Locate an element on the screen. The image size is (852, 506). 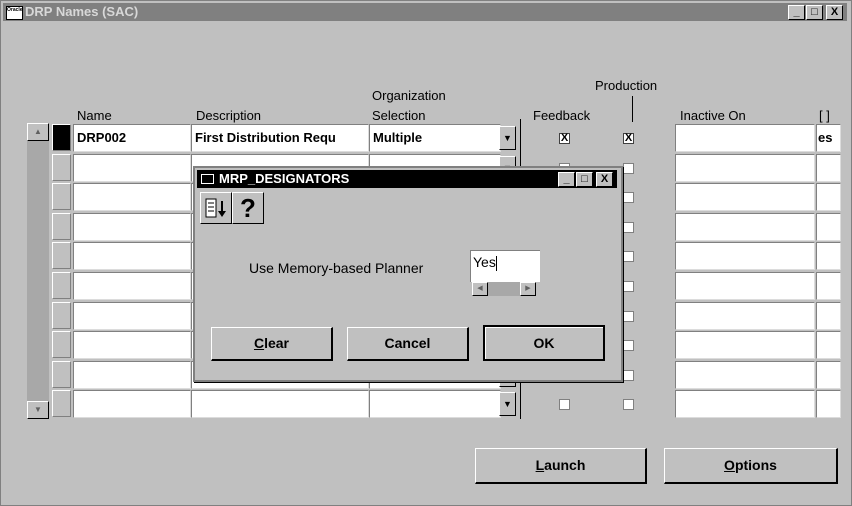
app-icon-label: Oracle is located at coordinates (15, 10).